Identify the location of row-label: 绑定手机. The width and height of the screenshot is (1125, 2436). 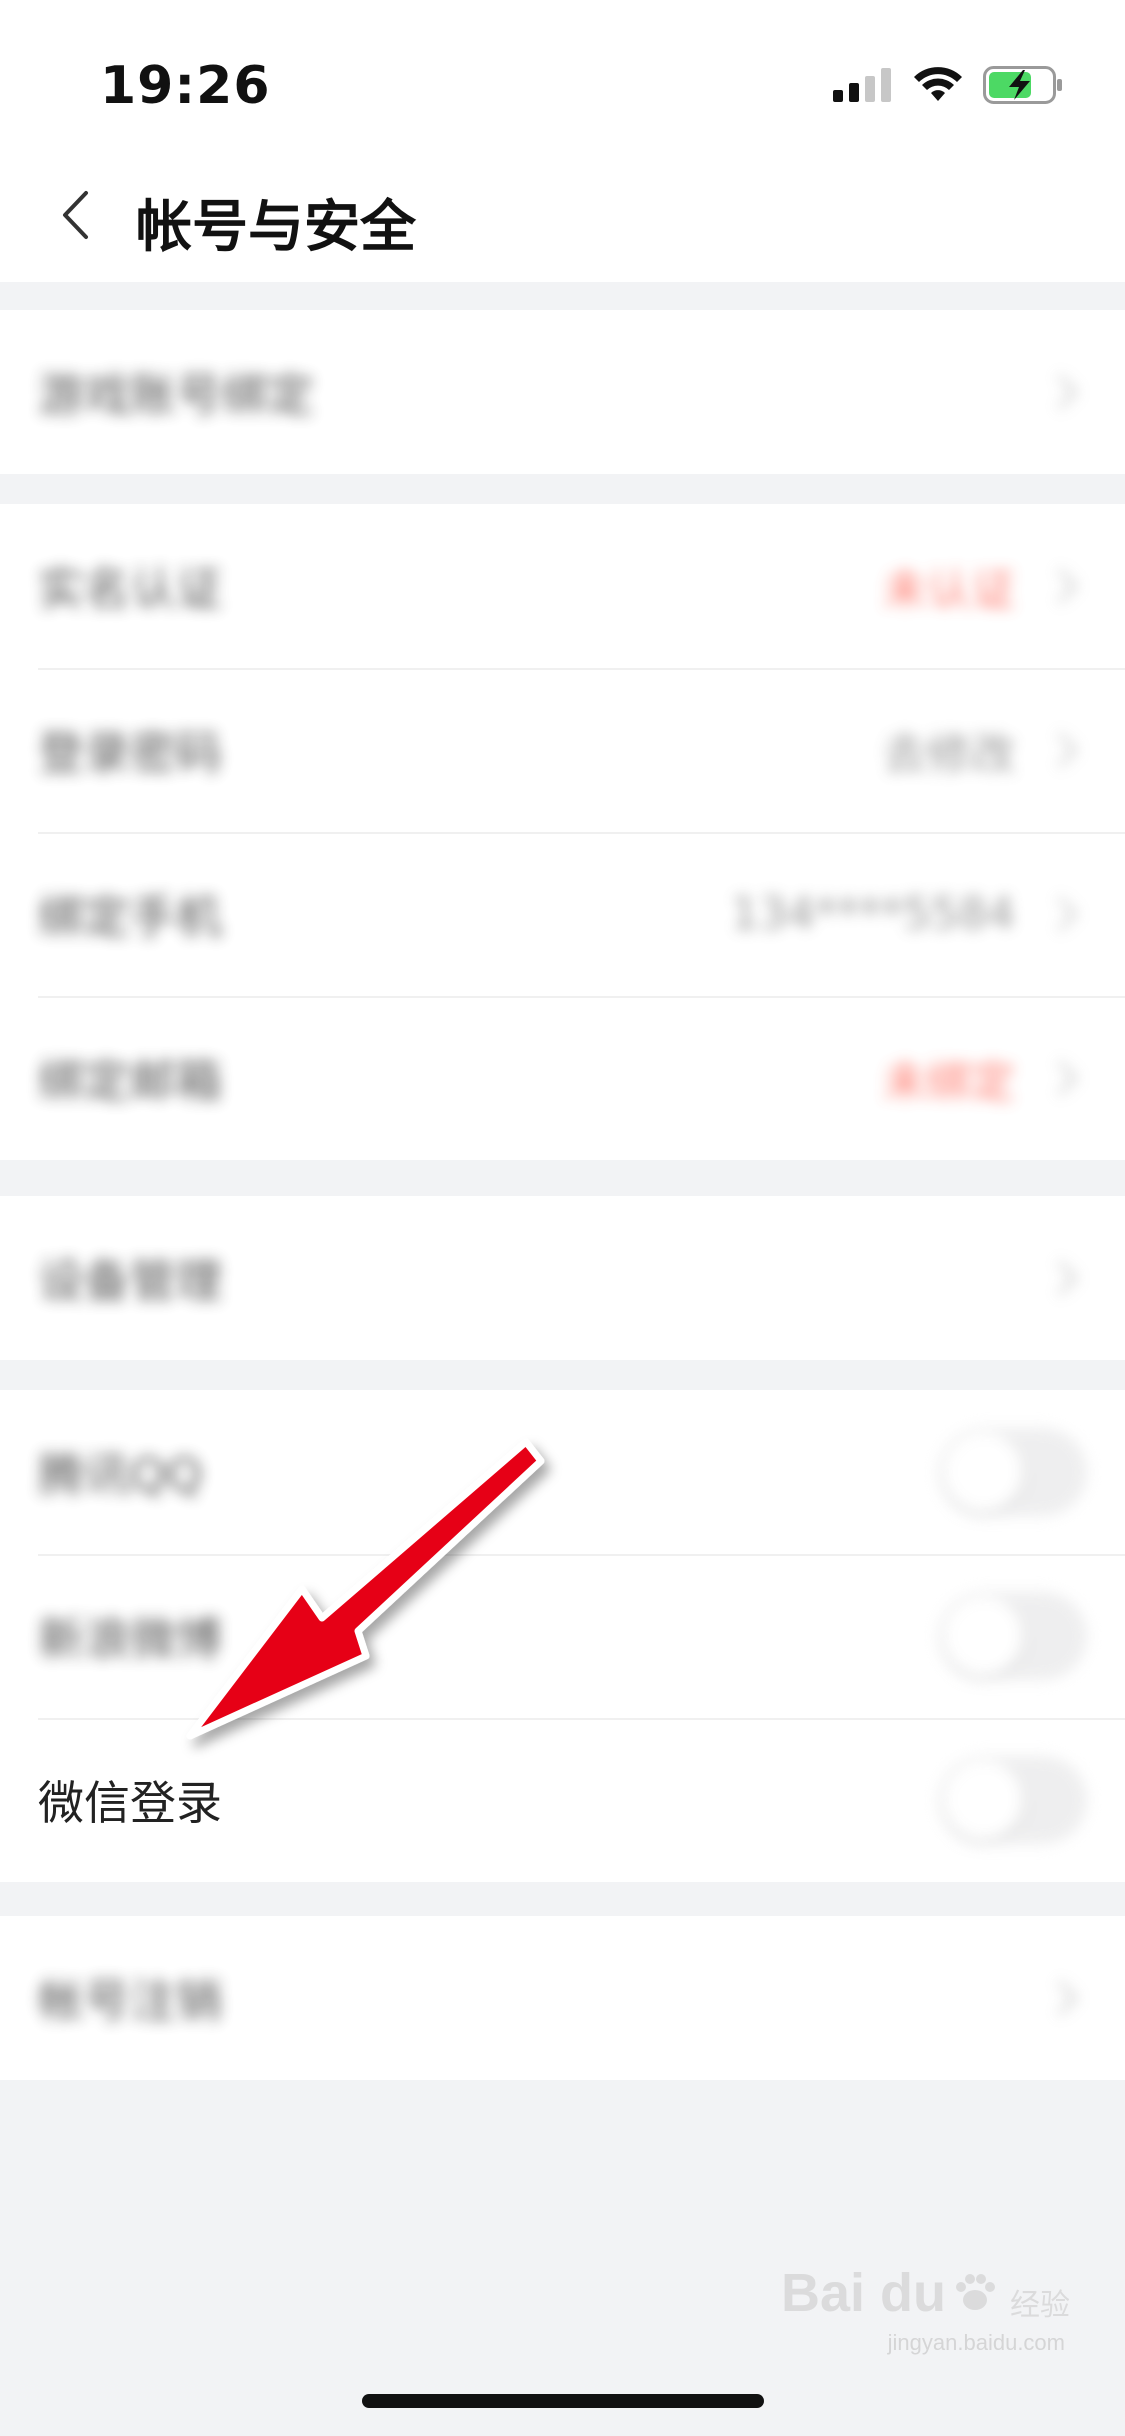
(130, 917).